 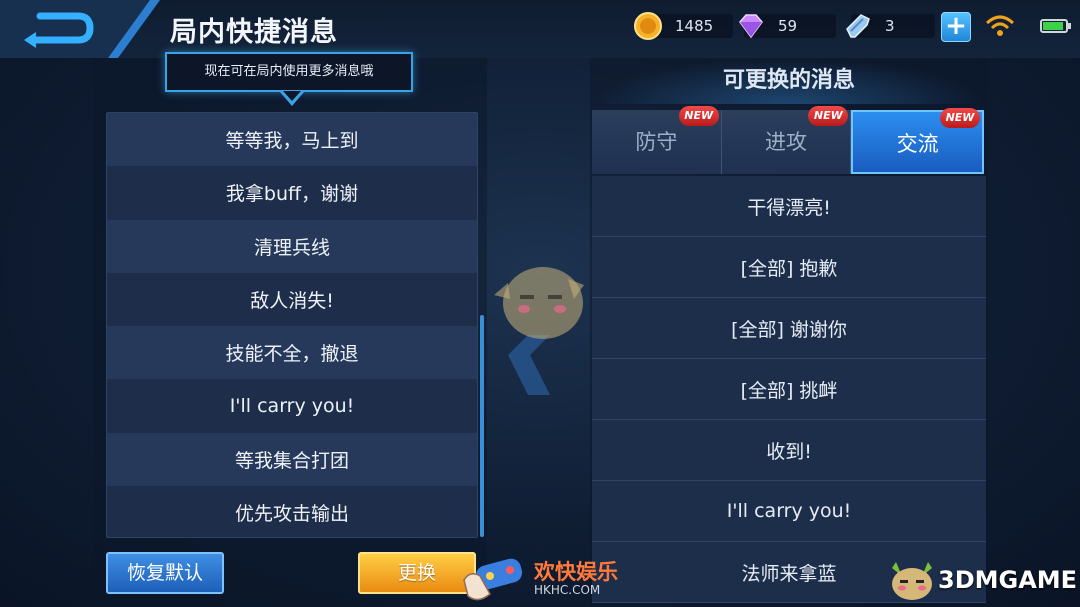 What do you see at coordinates (576, 572) in the screenshot?
I see `watermark-site-name: 欢快娱乐` at bounding box center [576, 572].